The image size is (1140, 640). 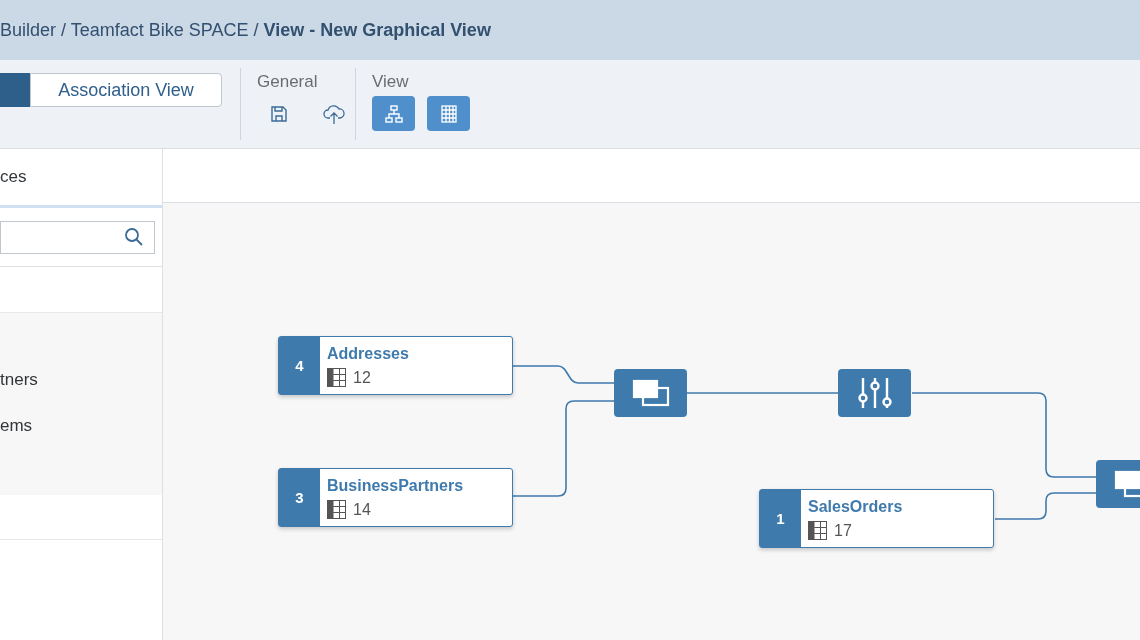 I want to click on column-count: 17, so click(x=843, y=530).